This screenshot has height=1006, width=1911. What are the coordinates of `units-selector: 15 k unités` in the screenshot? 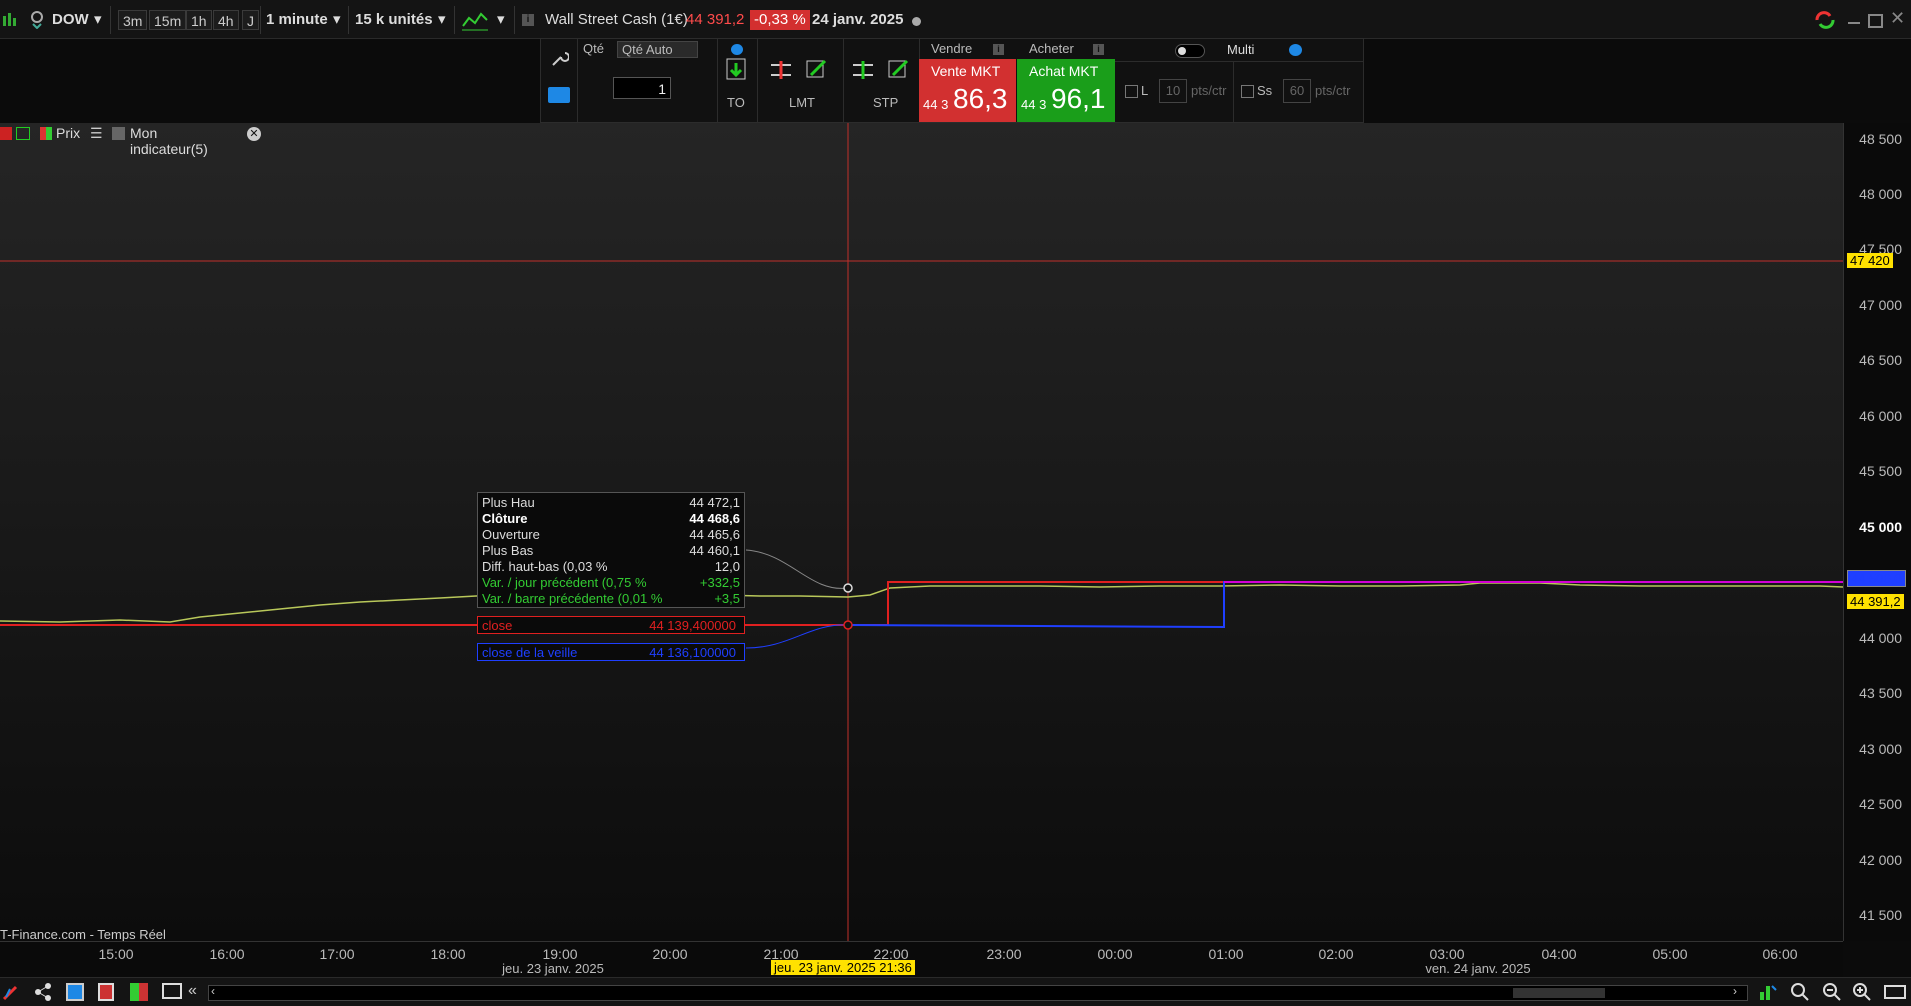 It's located at (394, 20).